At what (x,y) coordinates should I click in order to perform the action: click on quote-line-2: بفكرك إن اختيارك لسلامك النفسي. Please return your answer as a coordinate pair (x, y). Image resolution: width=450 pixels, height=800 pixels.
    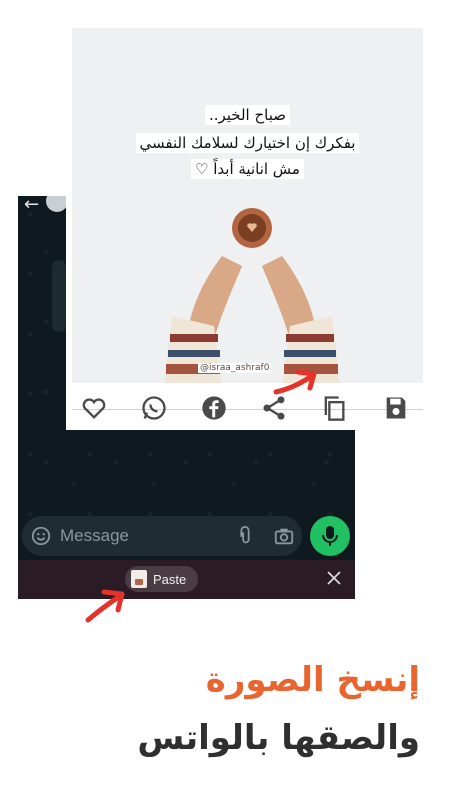
    Looking at the image, I should click on (247, 143).